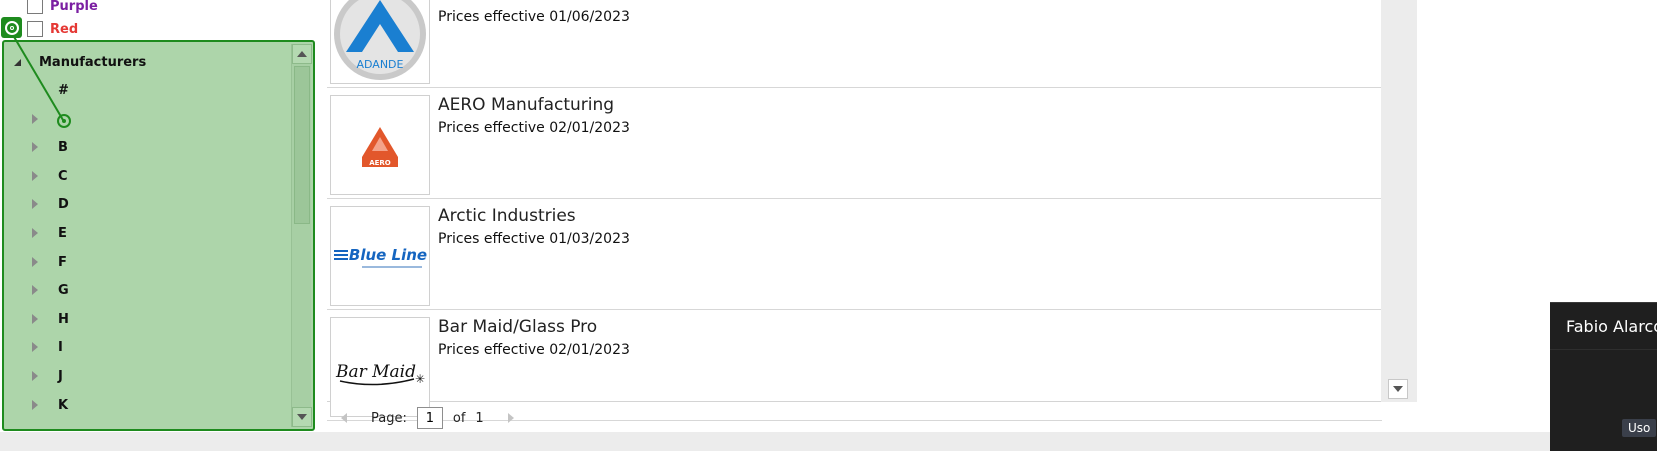 The height and width of the screenshot is (451, 1657). I want to click on previous-page-icon, so click(344, 418).